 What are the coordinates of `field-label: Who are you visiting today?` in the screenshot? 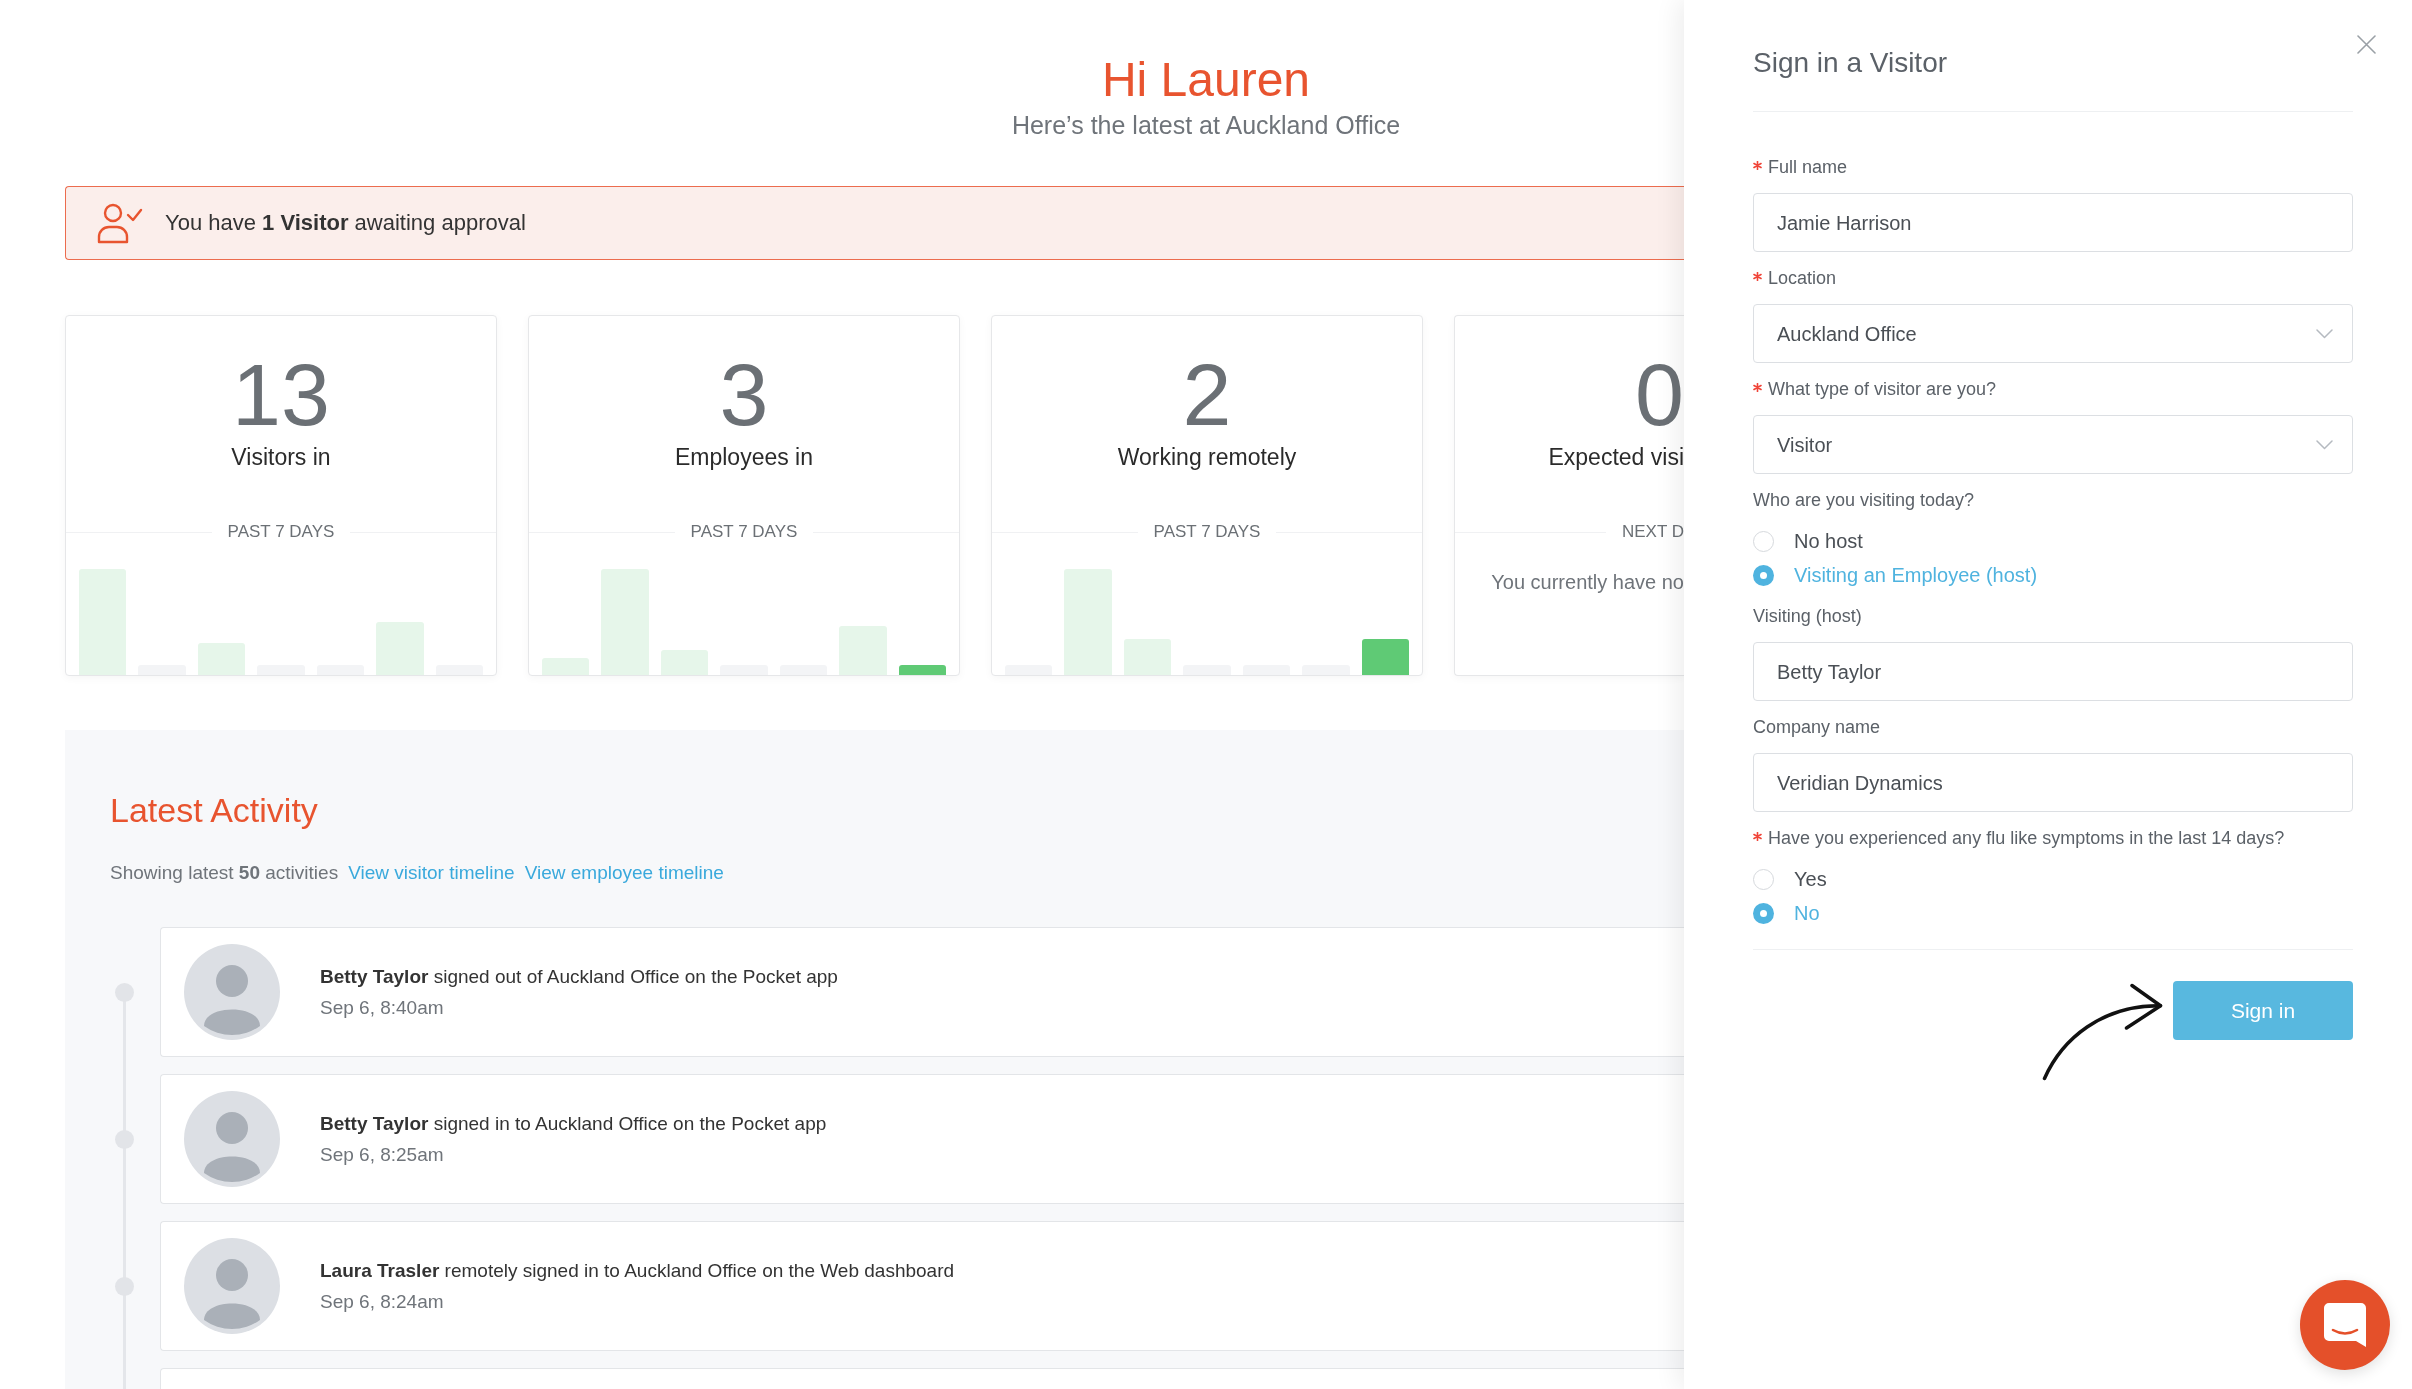 It's located at (1864, 500).